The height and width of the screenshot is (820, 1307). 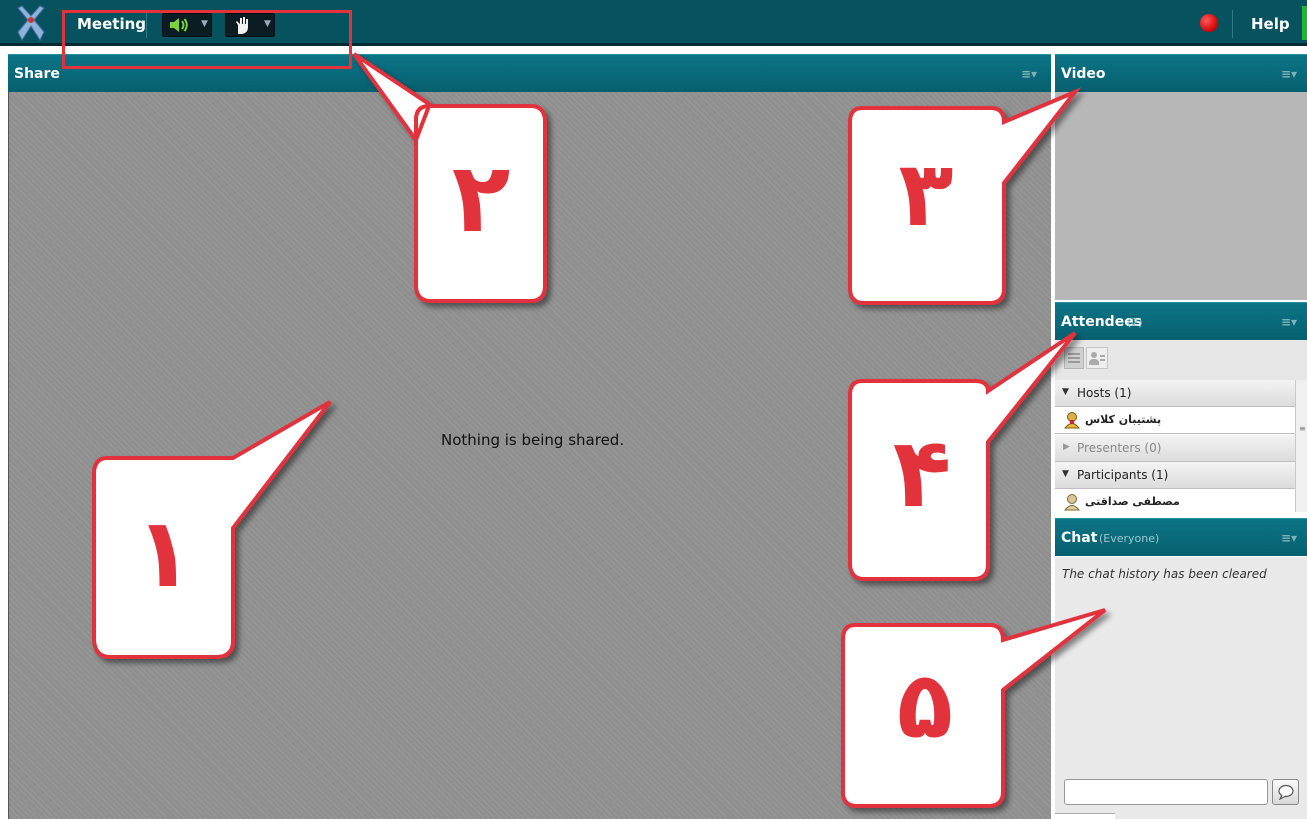 I want to click on callout-5-number: ۵, so click(x=925, y=705).